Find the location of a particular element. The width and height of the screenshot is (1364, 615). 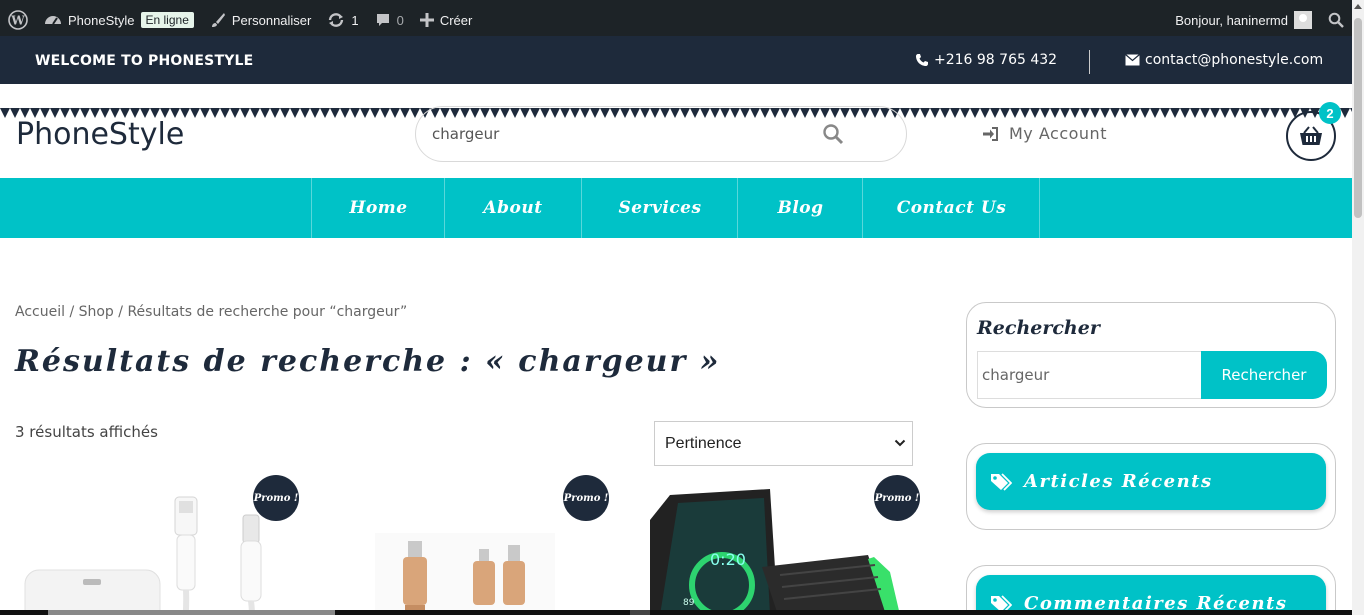

recent-articles-title: Articles Récents is located at coordinates (1118, 481).